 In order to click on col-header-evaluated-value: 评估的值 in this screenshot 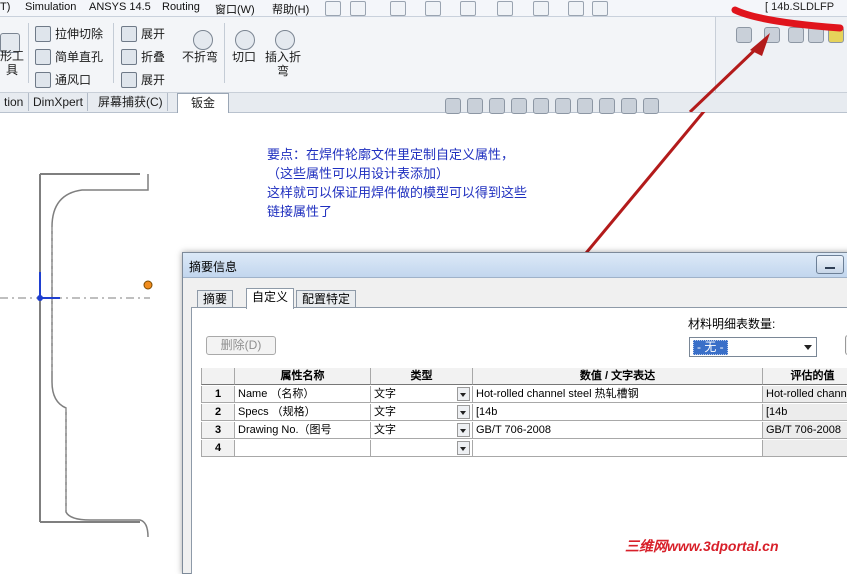, I will do `click(805, 376)`.